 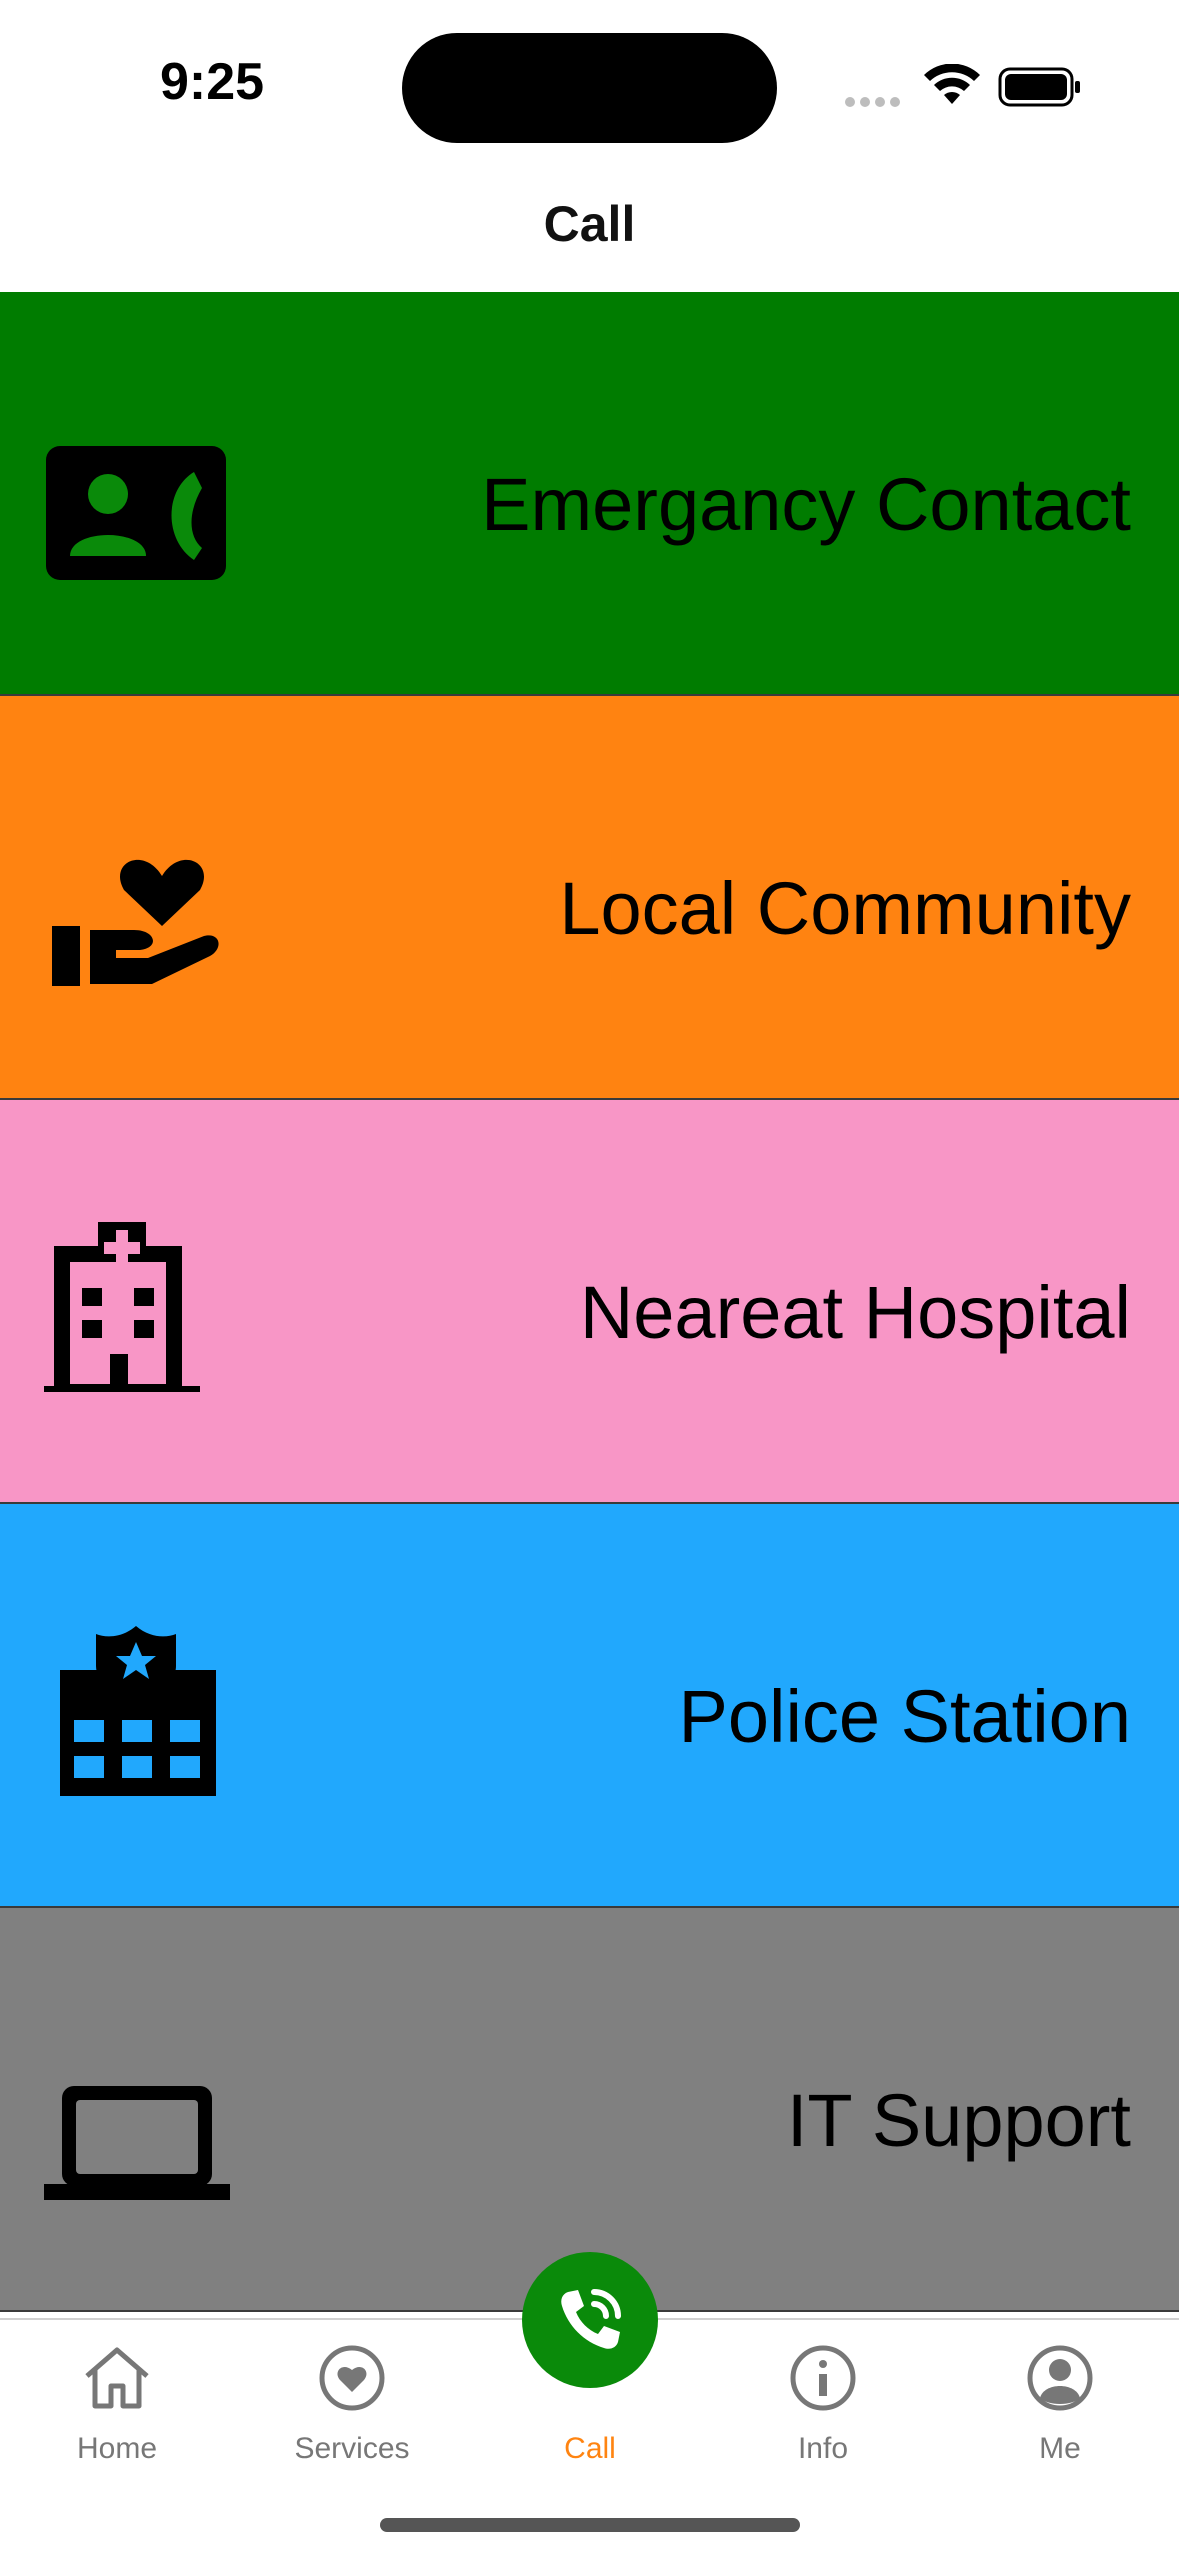 What do you see at coordinates (117, 2448) in the screenshot?
I see `tab-label: Home` at bounding box center [117, 2448].